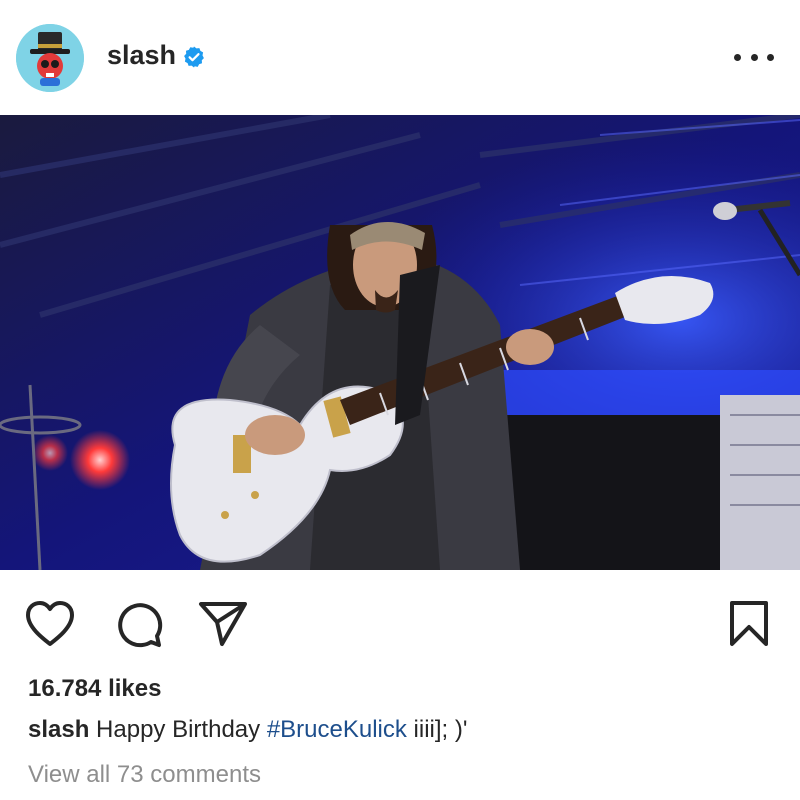 The height and width of the screenshot is (800, 800). I want to click on paper-plane-icon, so click(223, 624).